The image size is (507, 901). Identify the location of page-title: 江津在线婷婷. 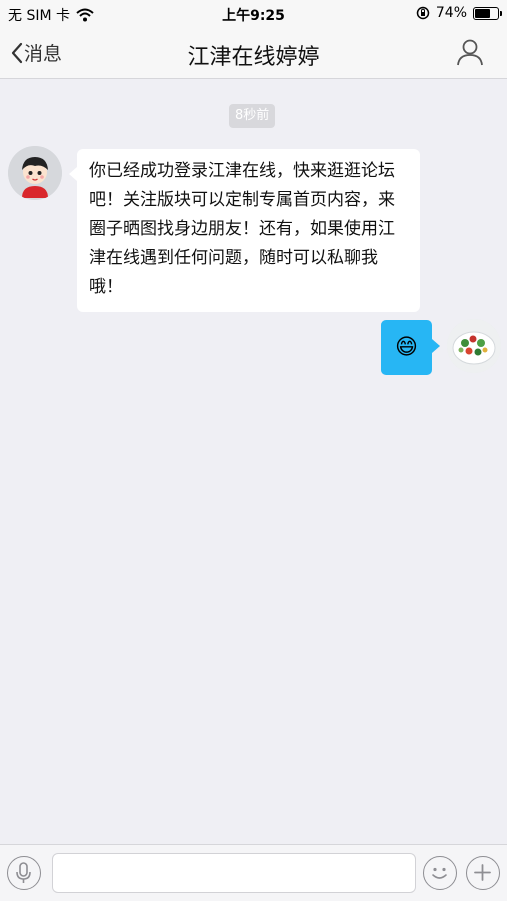
(253, 57).